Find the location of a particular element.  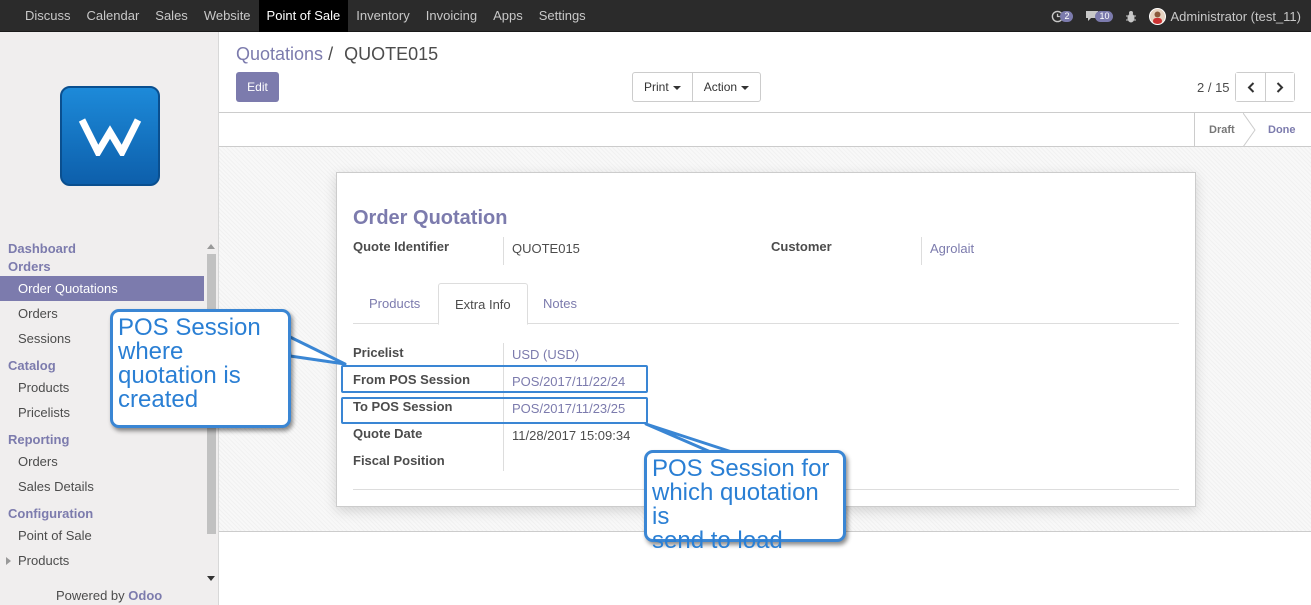

systray: 2 10 Administrator (test_11) is located at coordinates (1176, 16).